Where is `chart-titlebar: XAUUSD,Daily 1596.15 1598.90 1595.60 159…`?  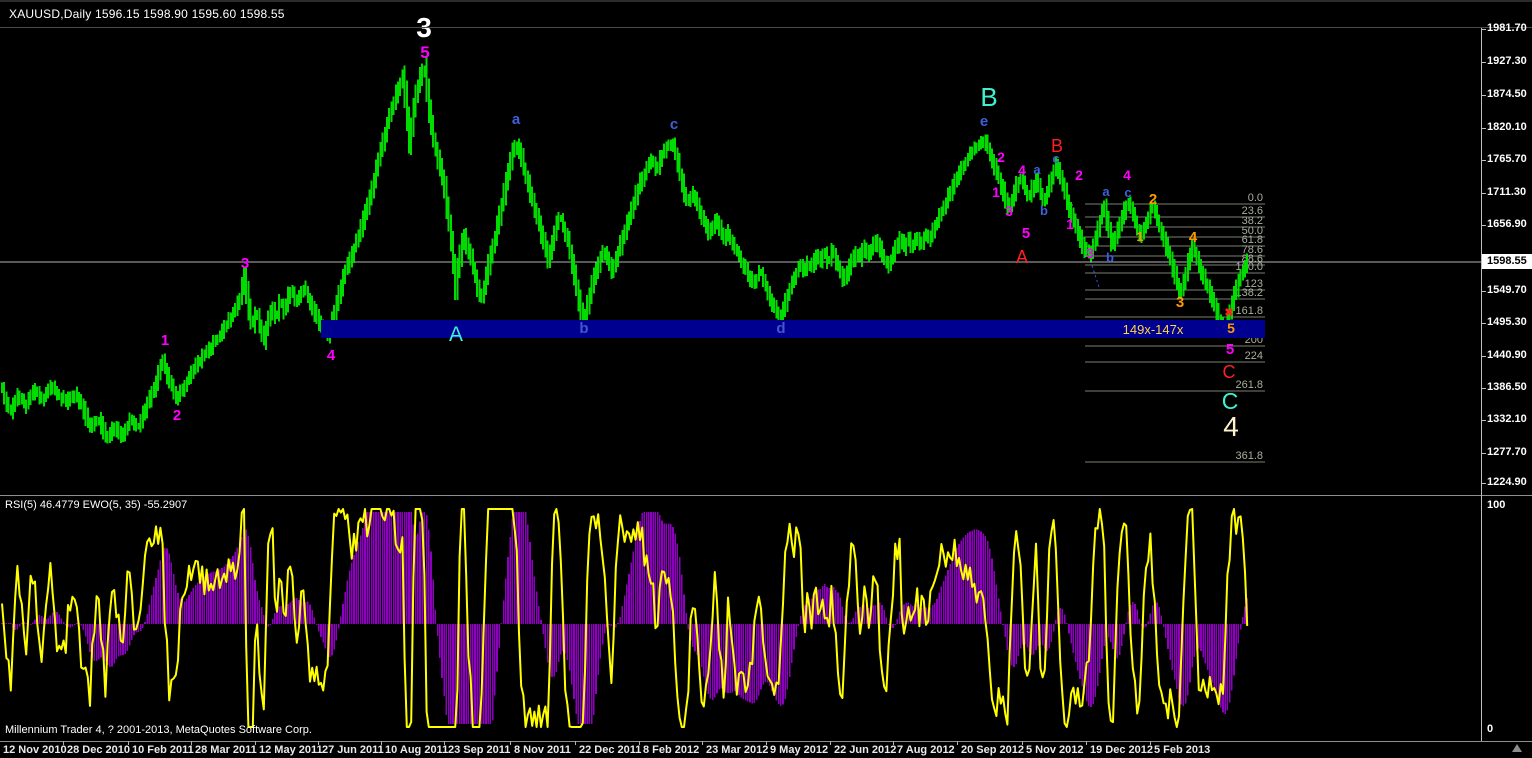 chart-titlebar: XAUUSD,Daily 1596.15 1598.90 1595.60 159… is located at coordinates (766, 14).